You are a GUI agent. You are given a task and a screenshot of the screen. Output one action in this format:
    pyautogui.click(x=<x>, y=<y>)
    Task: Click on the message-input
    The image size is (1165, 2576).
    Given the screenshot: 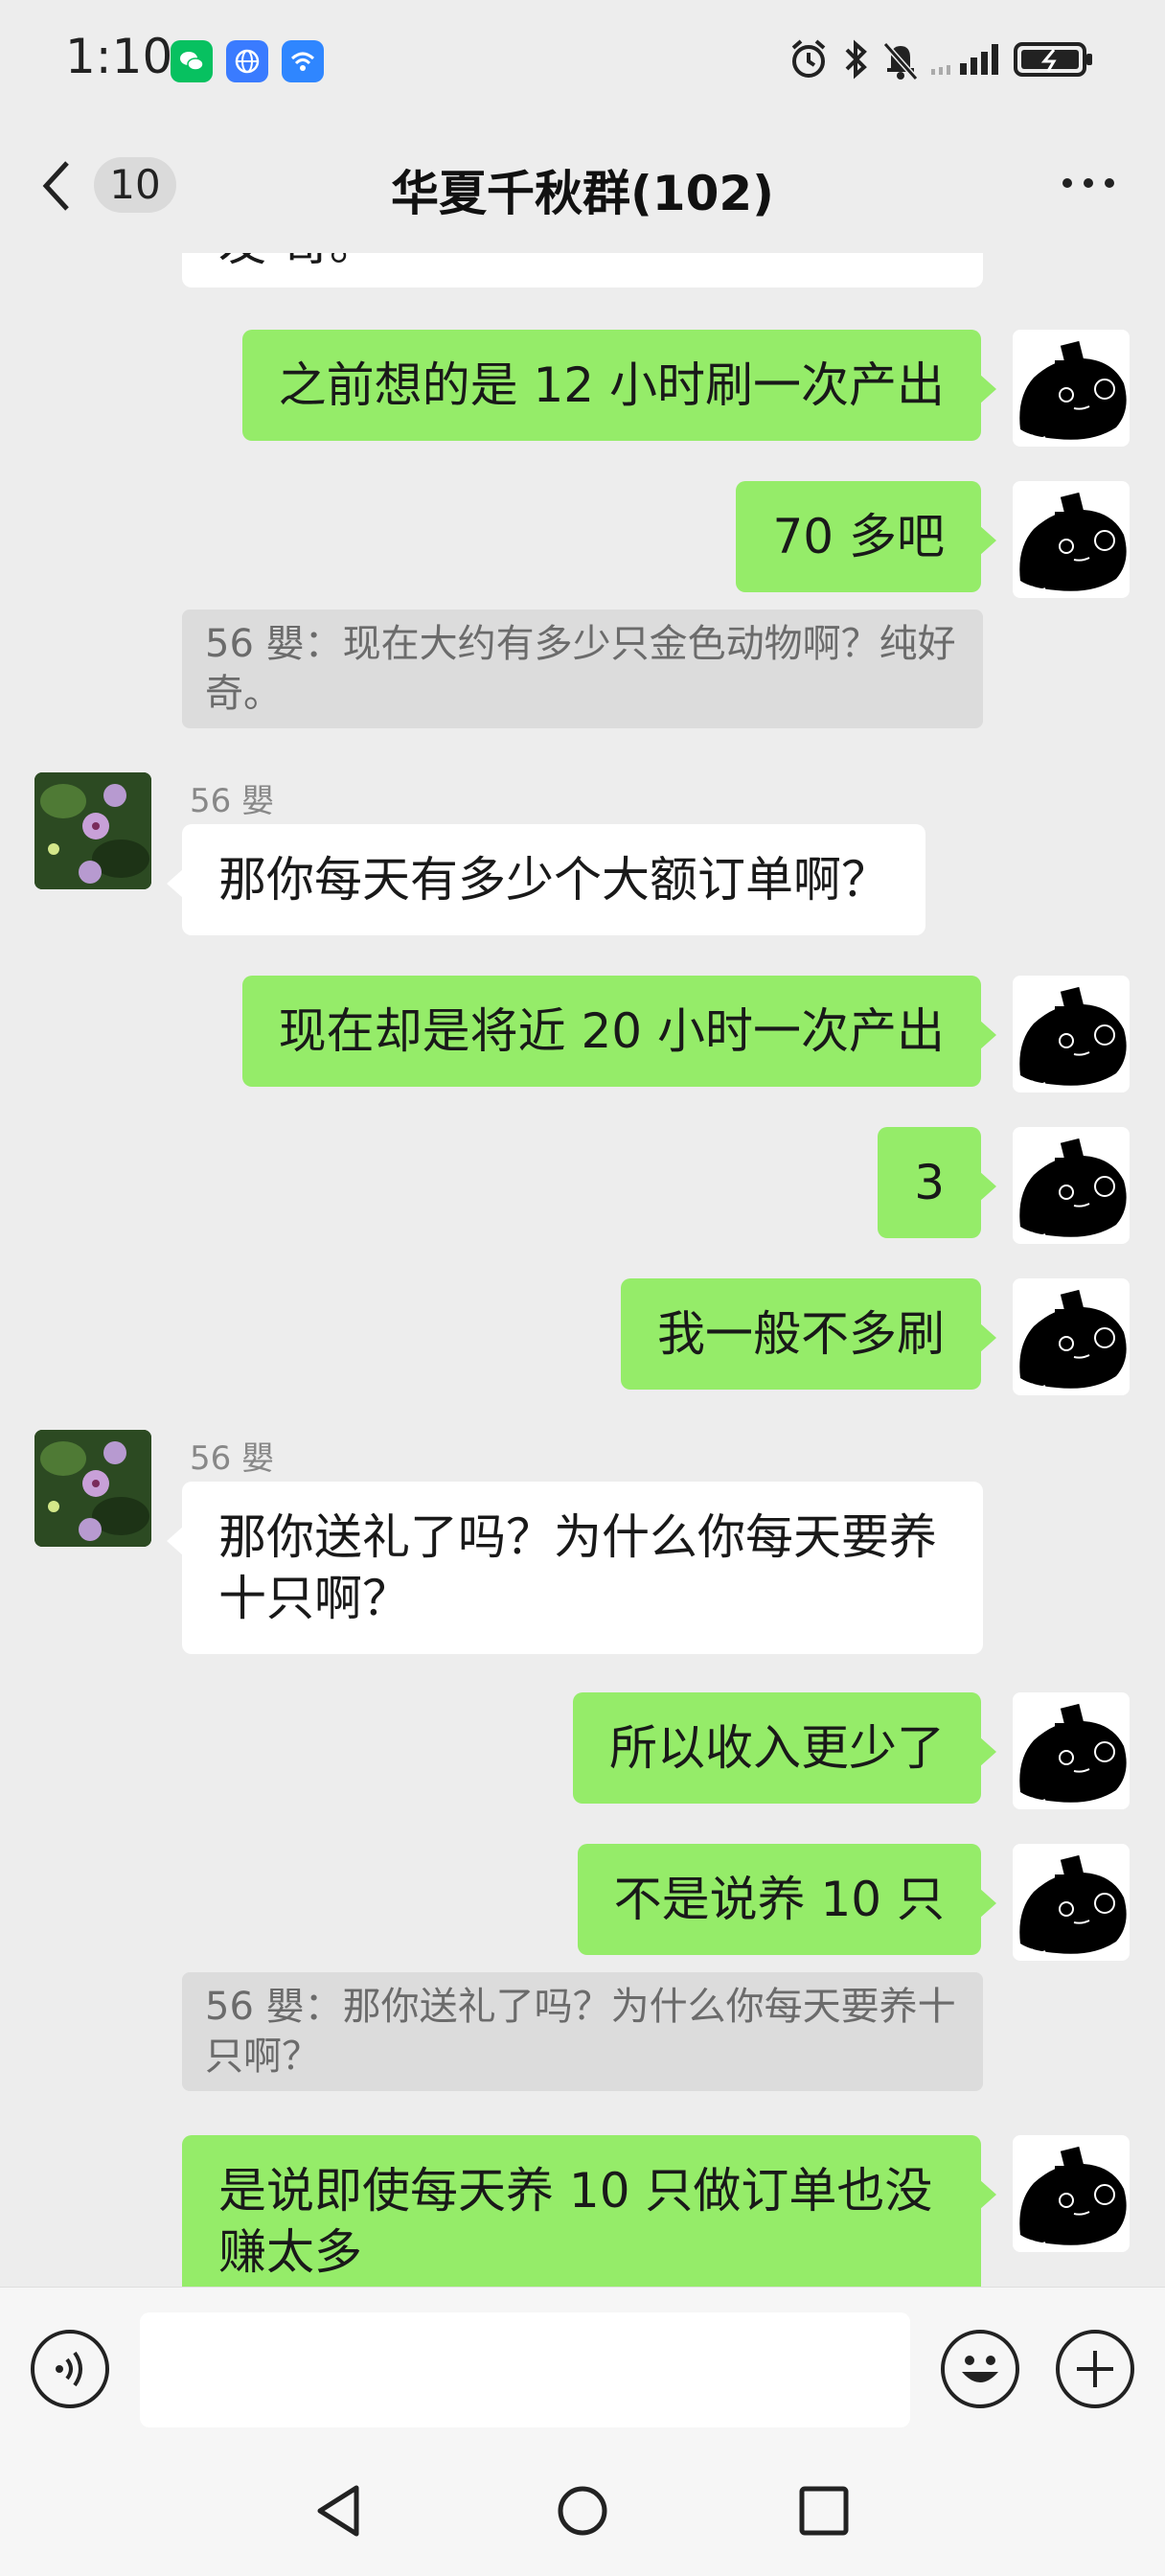 What is the action you would take?
    pyautogui.click(x=525, y=2369)
    